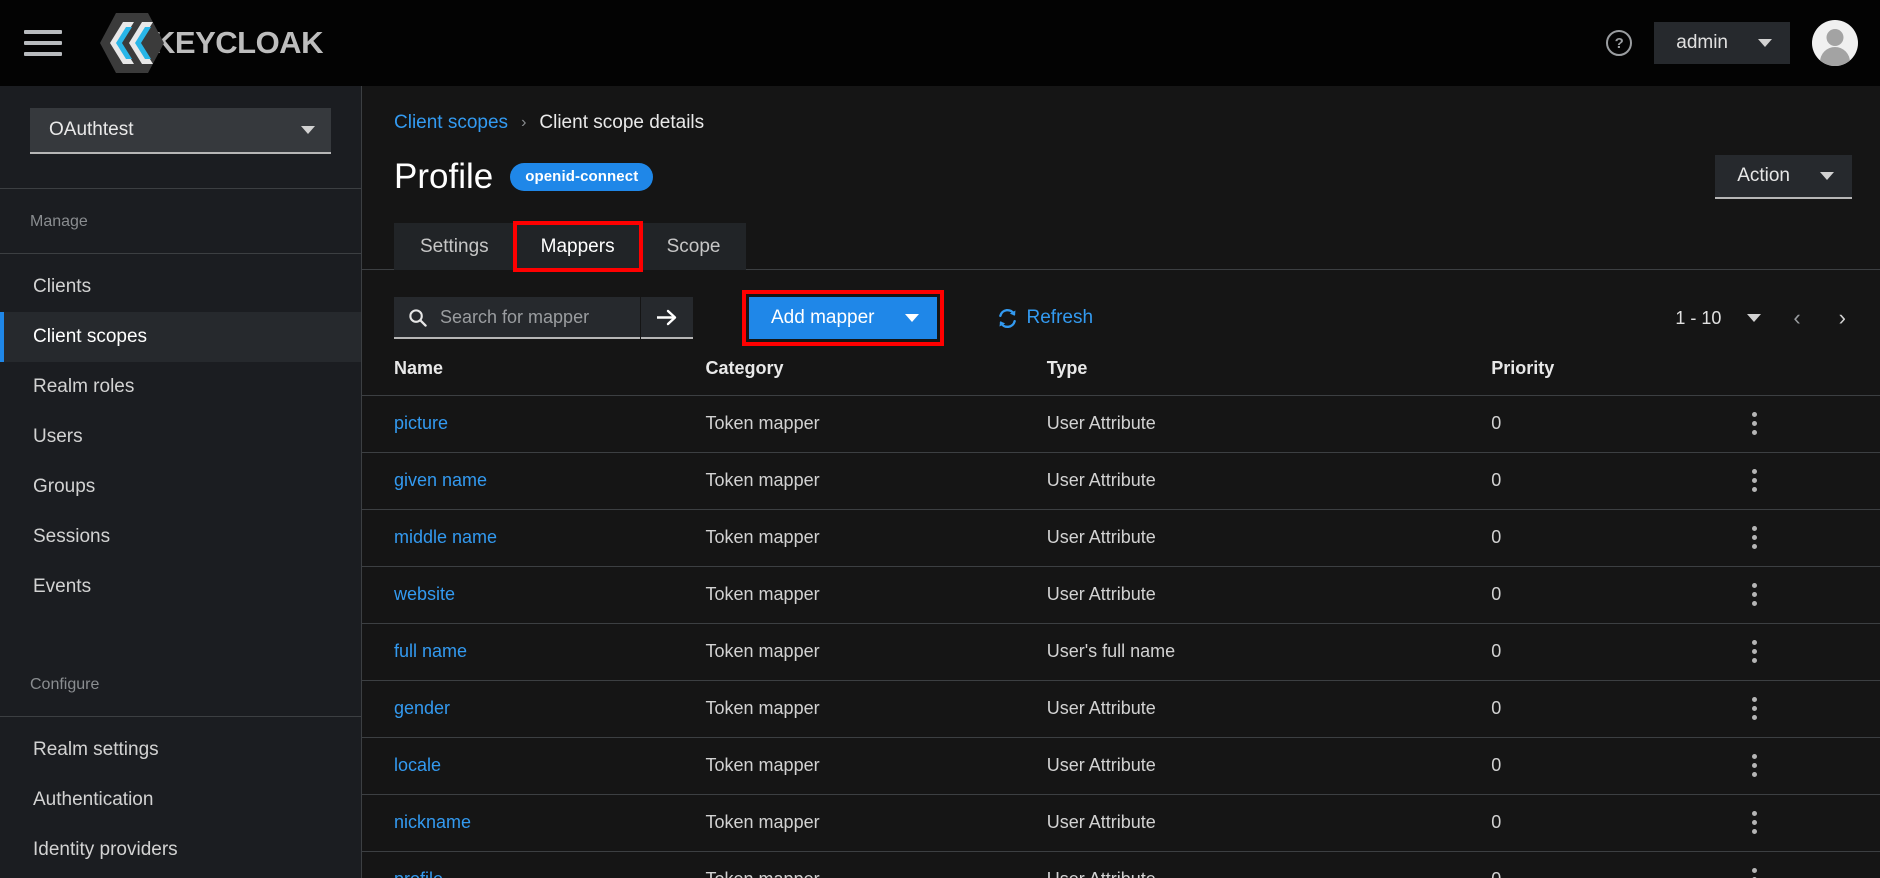 The width and height of the screenshot is (1880, 878). What do you see at coordinates (1121, 110) in the screenshot?
I see `breadcrumb: Client scopes › Client scope details` at bounding box center [1121, 110].